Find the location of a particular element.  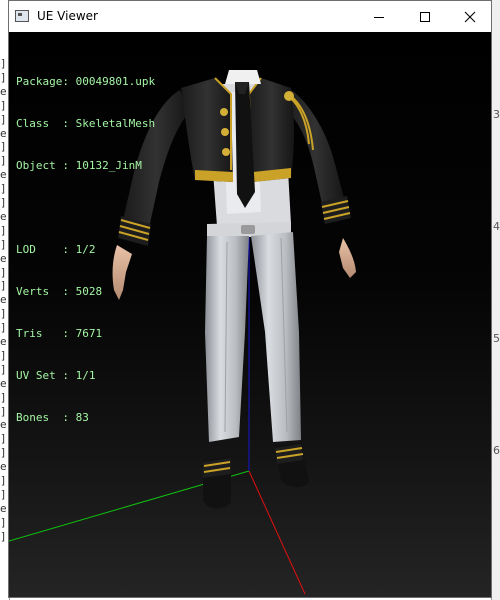

close-button is located at coordinates (470, 16).